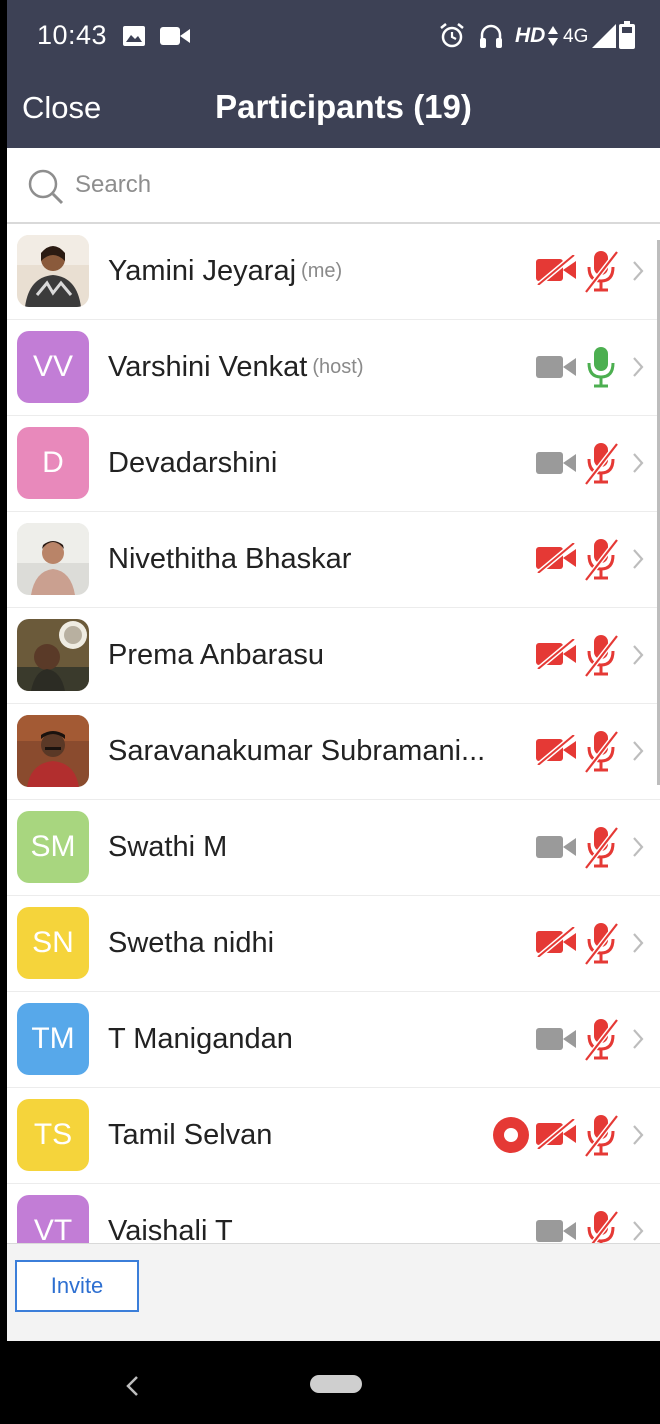  I want to click on participant-name: Varshini Venkat, so click(208, 366).